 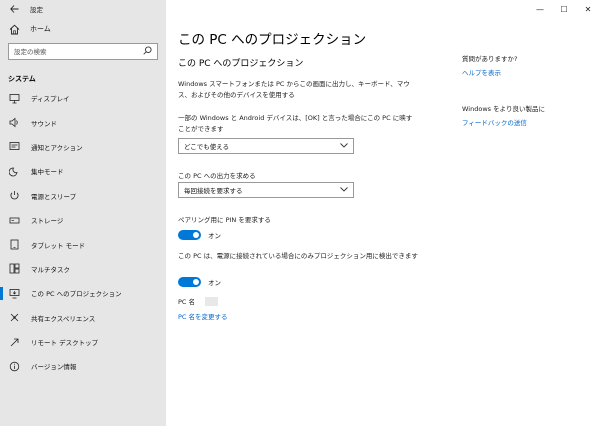 I want to click on sidebar-item: 通知とアクション, so click(x=83, y=147).